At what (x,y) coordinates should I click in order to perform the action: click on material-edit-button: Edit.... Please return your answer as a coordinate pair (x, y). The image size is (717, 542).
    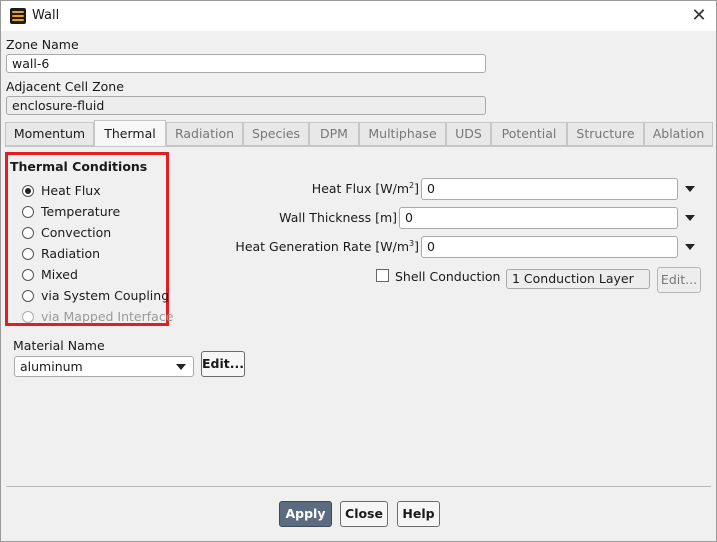
    Looking at the image, I should click on (223, 364).